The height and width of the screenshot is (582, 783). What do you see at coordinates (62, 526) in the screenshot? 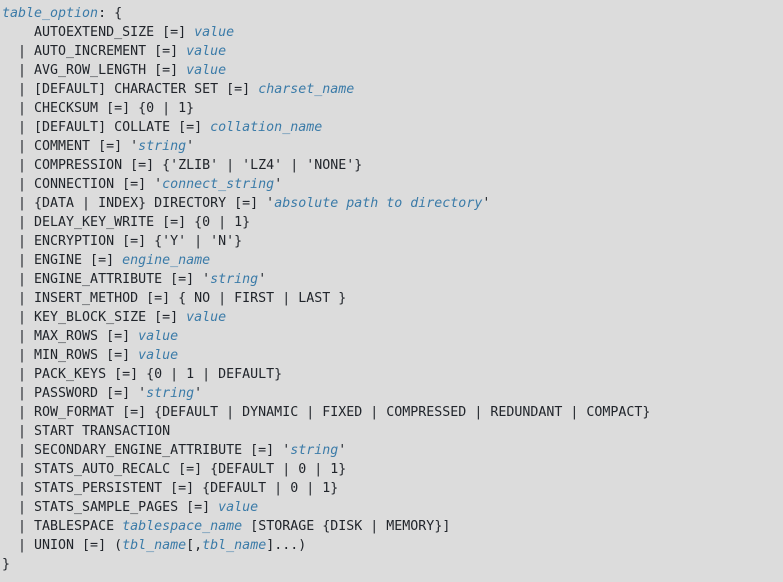
I see `keyword-token: | TABLESPACE` at bounding box center [62, 526].